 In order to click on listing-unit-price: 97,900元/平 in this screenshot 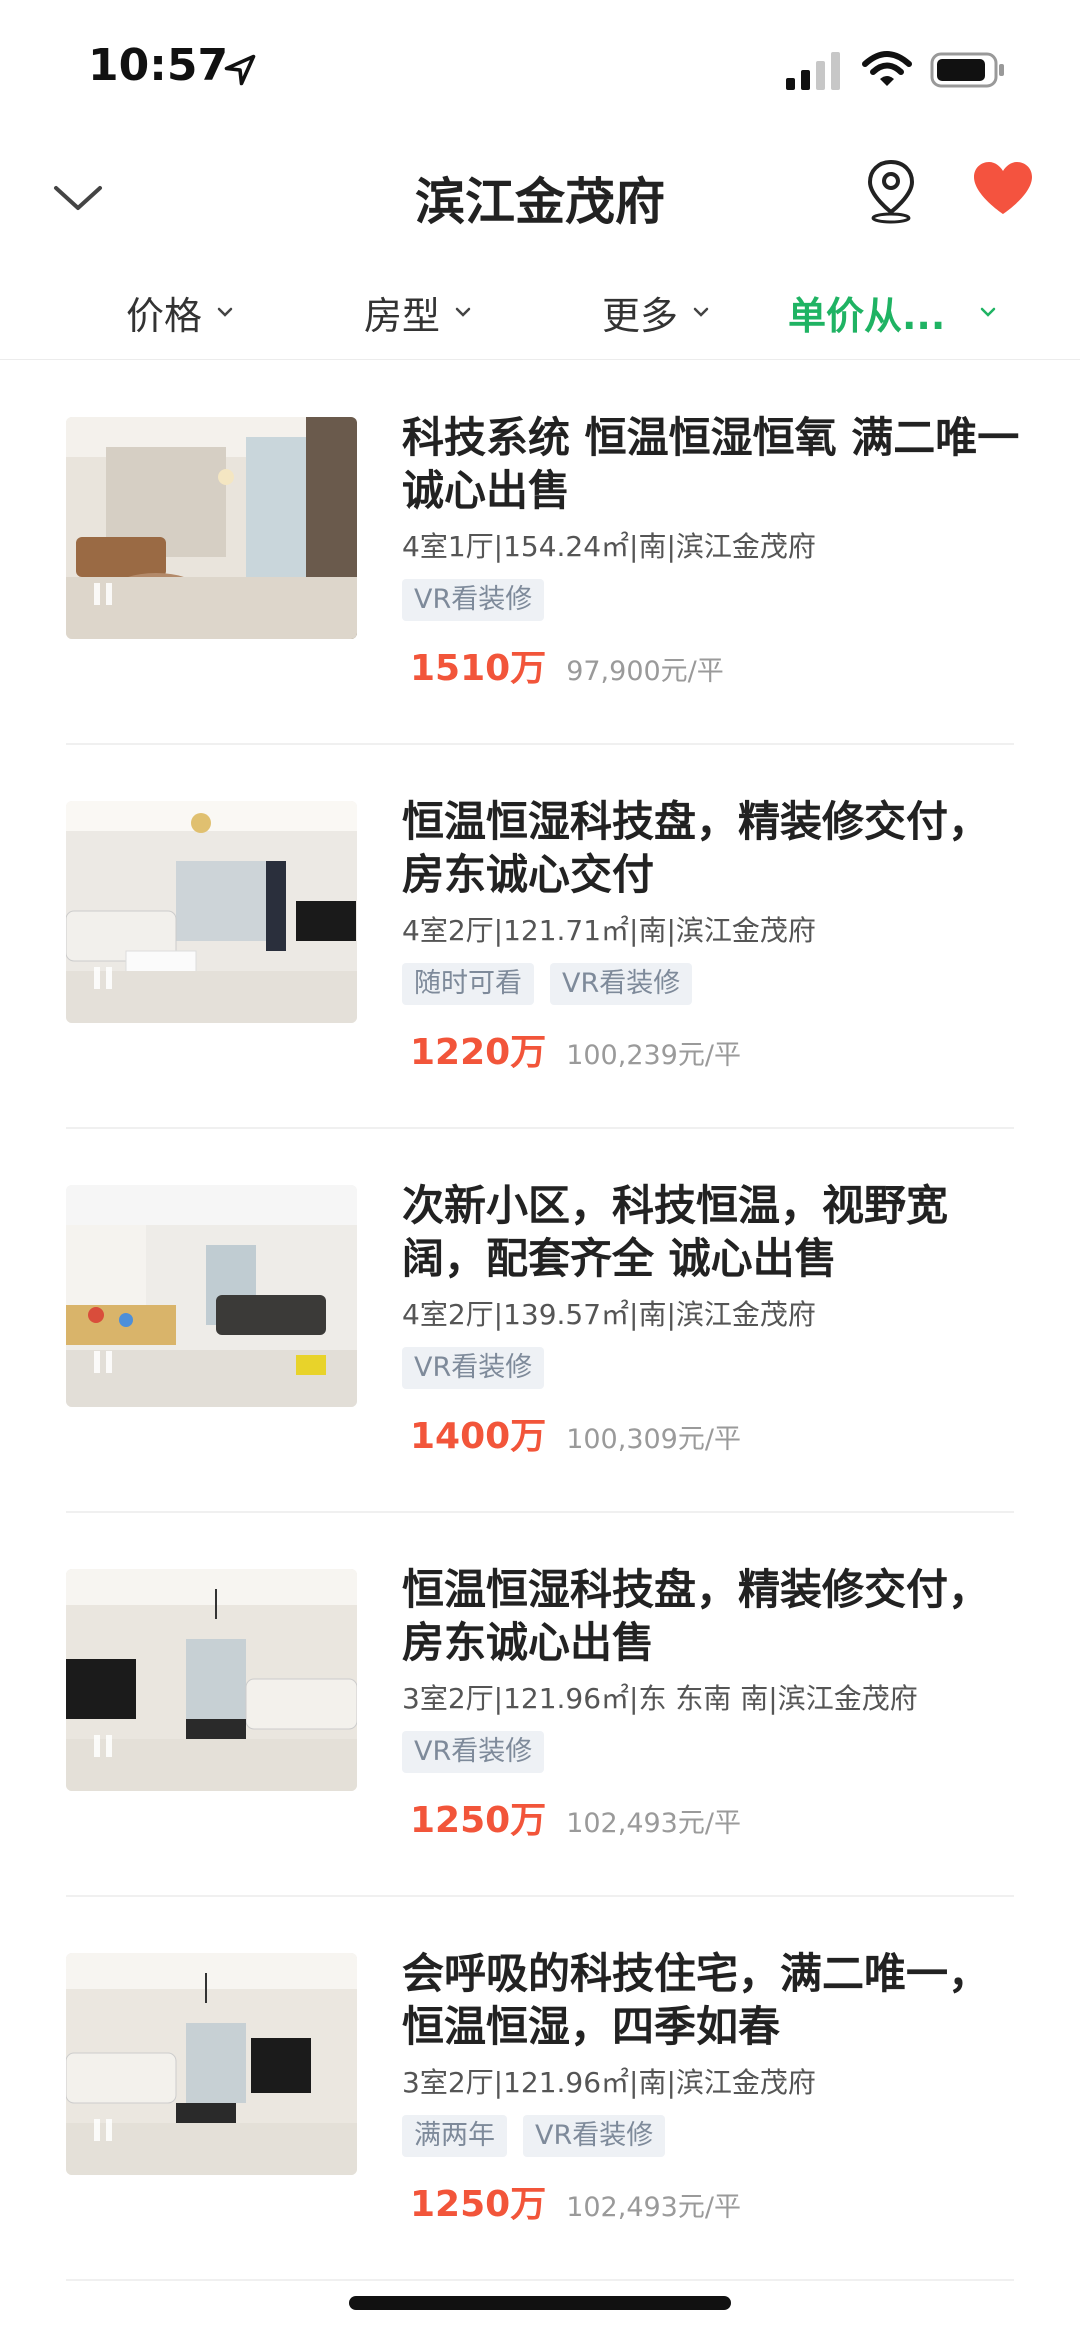, I will do `click(645, 671)`.